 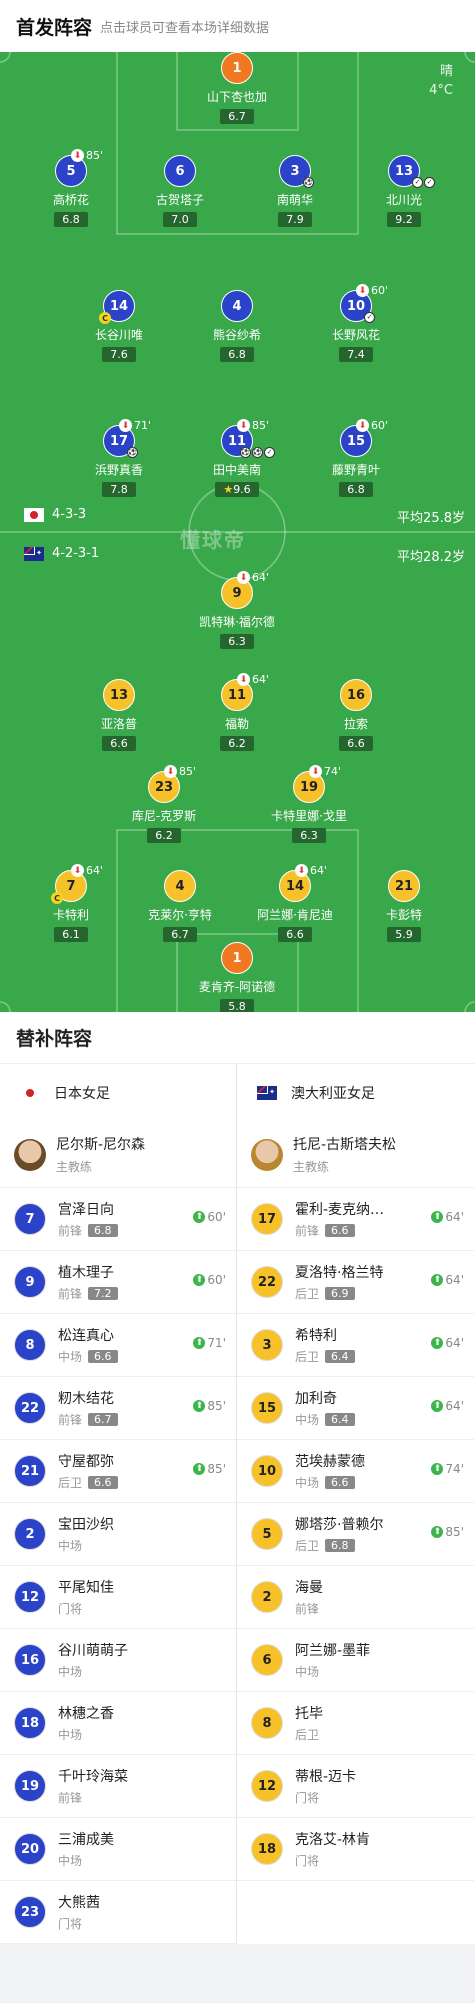 I want to click on substitute-row: 8 托毕 后卫, so click(x=355, y=1723).